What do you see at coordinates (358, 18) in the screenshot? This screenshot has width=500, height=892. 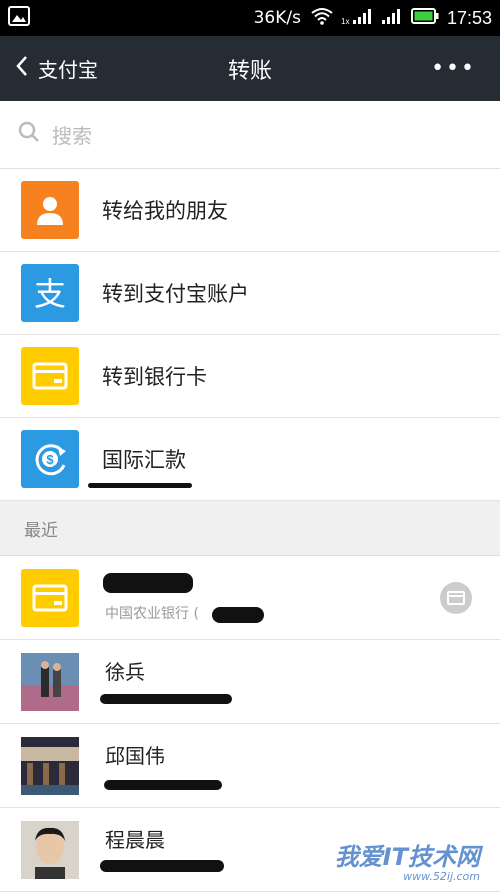 I see `signal-1-icon: 1x` at bounding box center [358, 18].